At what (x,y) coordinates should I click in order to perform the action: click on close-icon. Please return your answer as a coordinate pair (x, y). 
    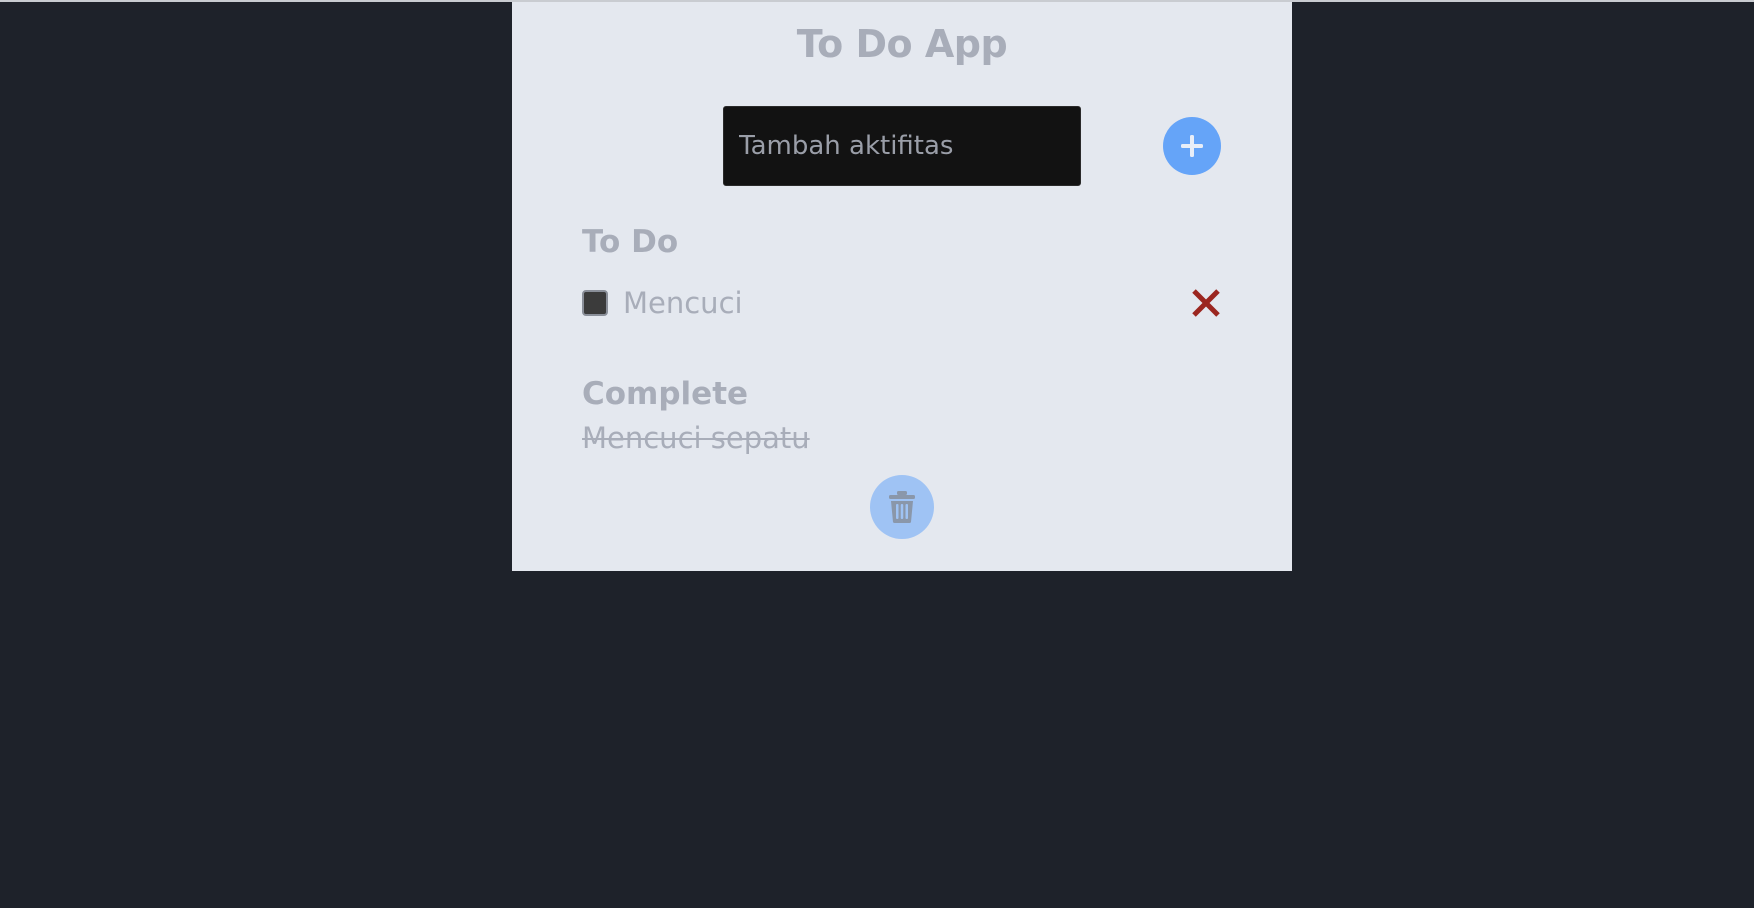
    Looking at the image, I should click on (1206, 303).